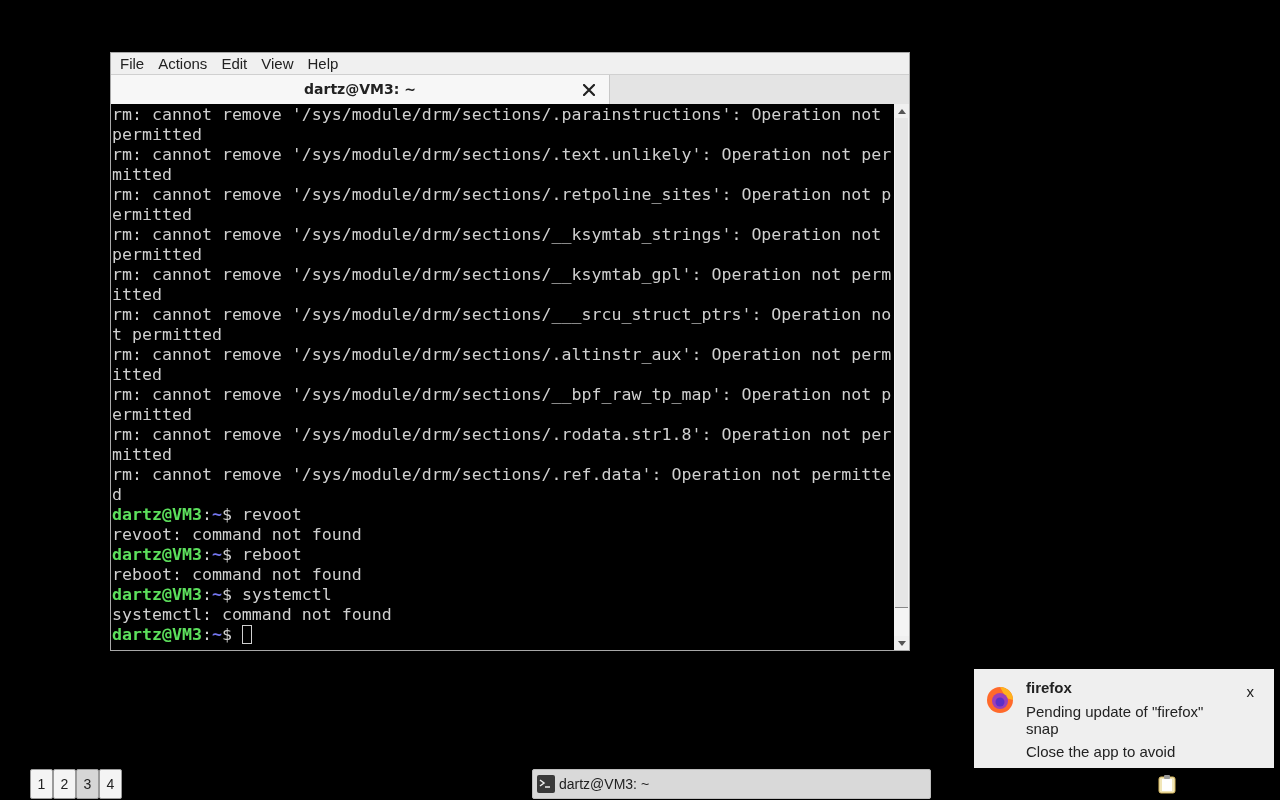 Image resolution: width=1280 pixels, height=800 pixels. I want to click on menu-item: File, so click(132, 63).